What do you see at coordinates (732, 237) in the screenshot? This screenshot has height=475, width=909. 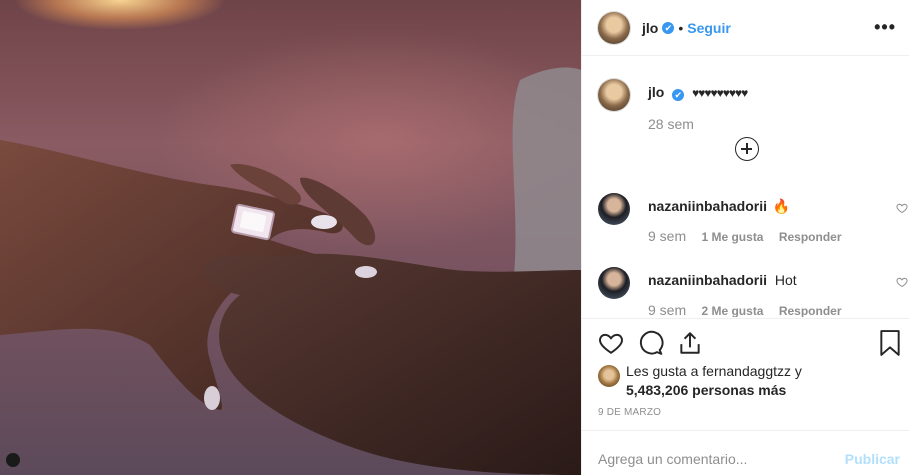 I see `comment-likes: 1 Me gusta` at bounding box center [732, 237].